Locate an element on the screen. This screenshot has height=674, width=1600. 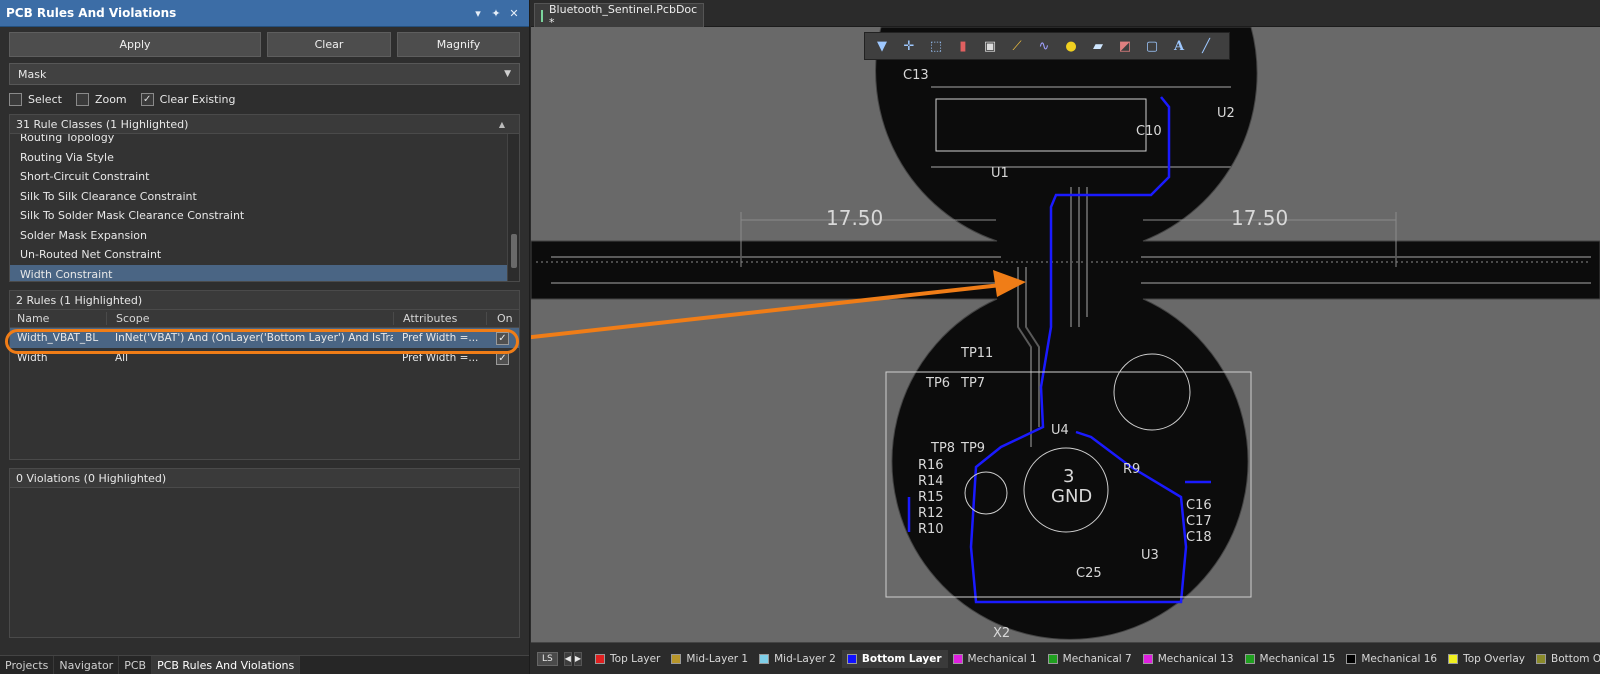
action-buttons: Apply Clear Magnify is located at coordinates (264, 44).